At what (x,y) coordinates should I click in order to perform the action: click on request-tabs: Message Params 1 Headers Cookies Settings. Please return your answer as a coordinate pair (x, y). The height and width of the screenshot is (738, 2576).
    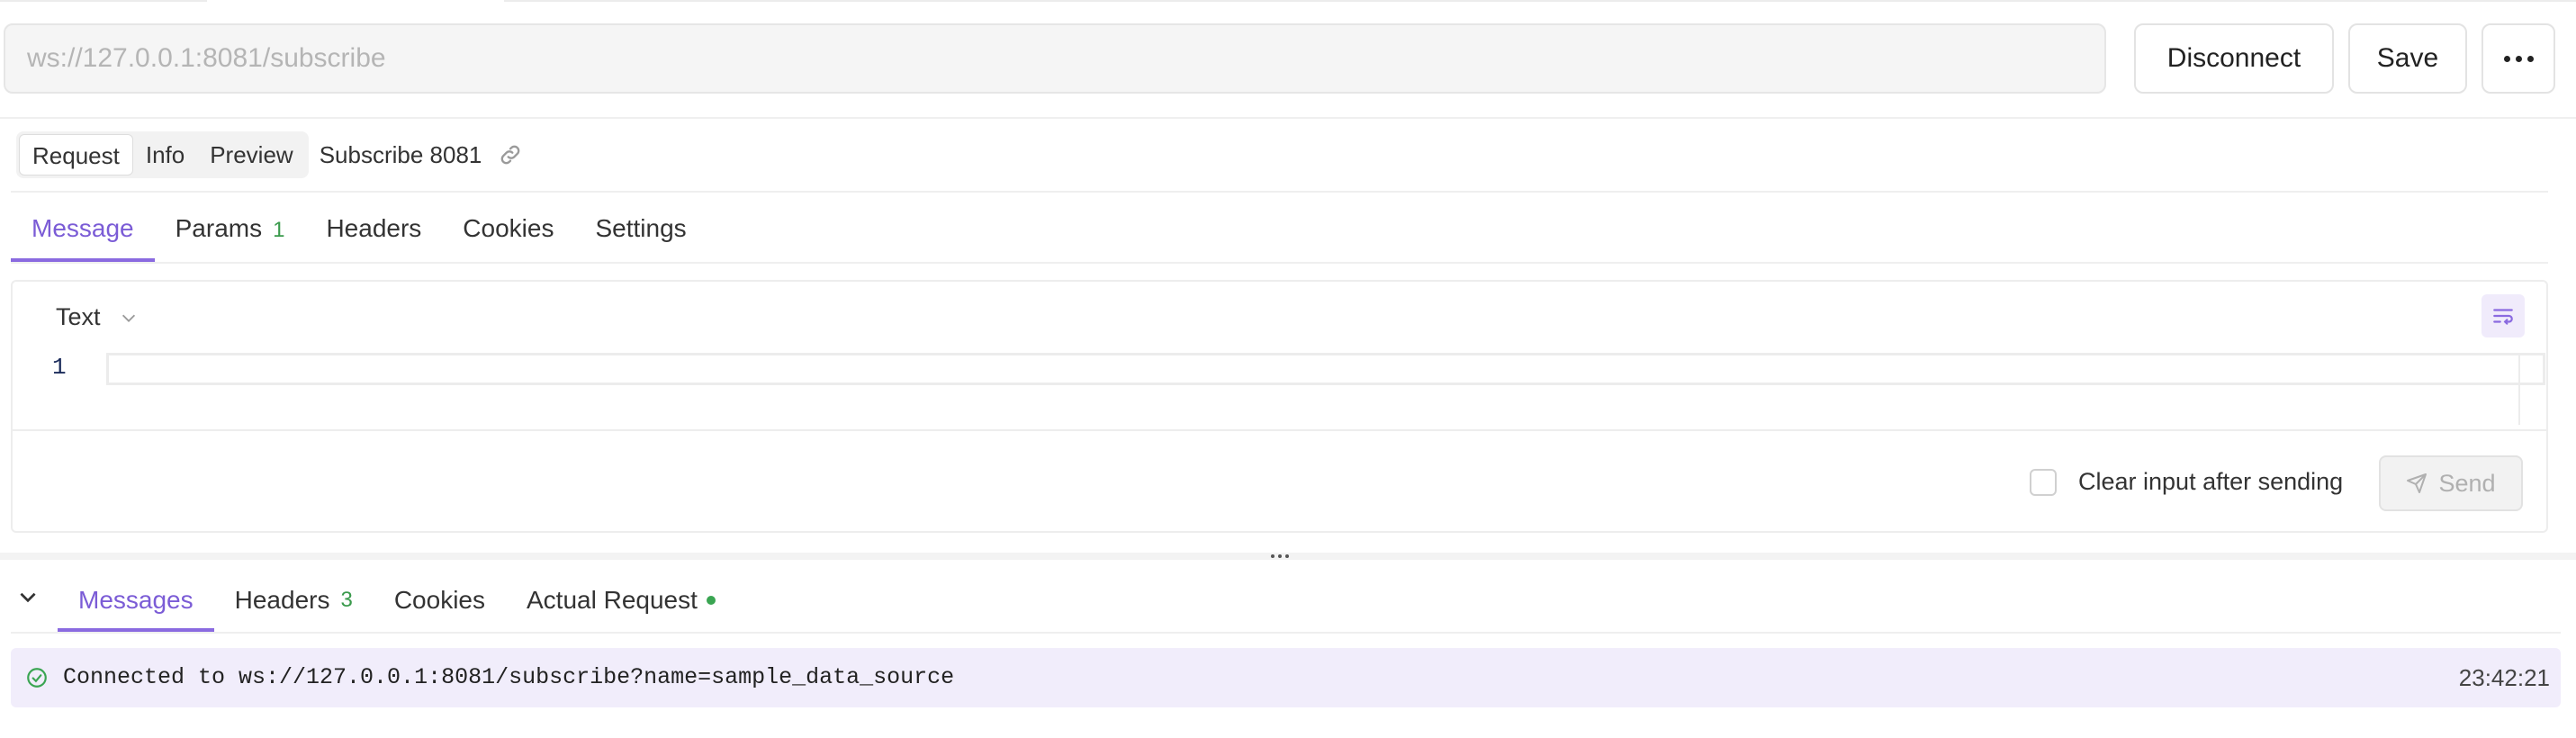
    Looking at the image, I should click on (359, 232).